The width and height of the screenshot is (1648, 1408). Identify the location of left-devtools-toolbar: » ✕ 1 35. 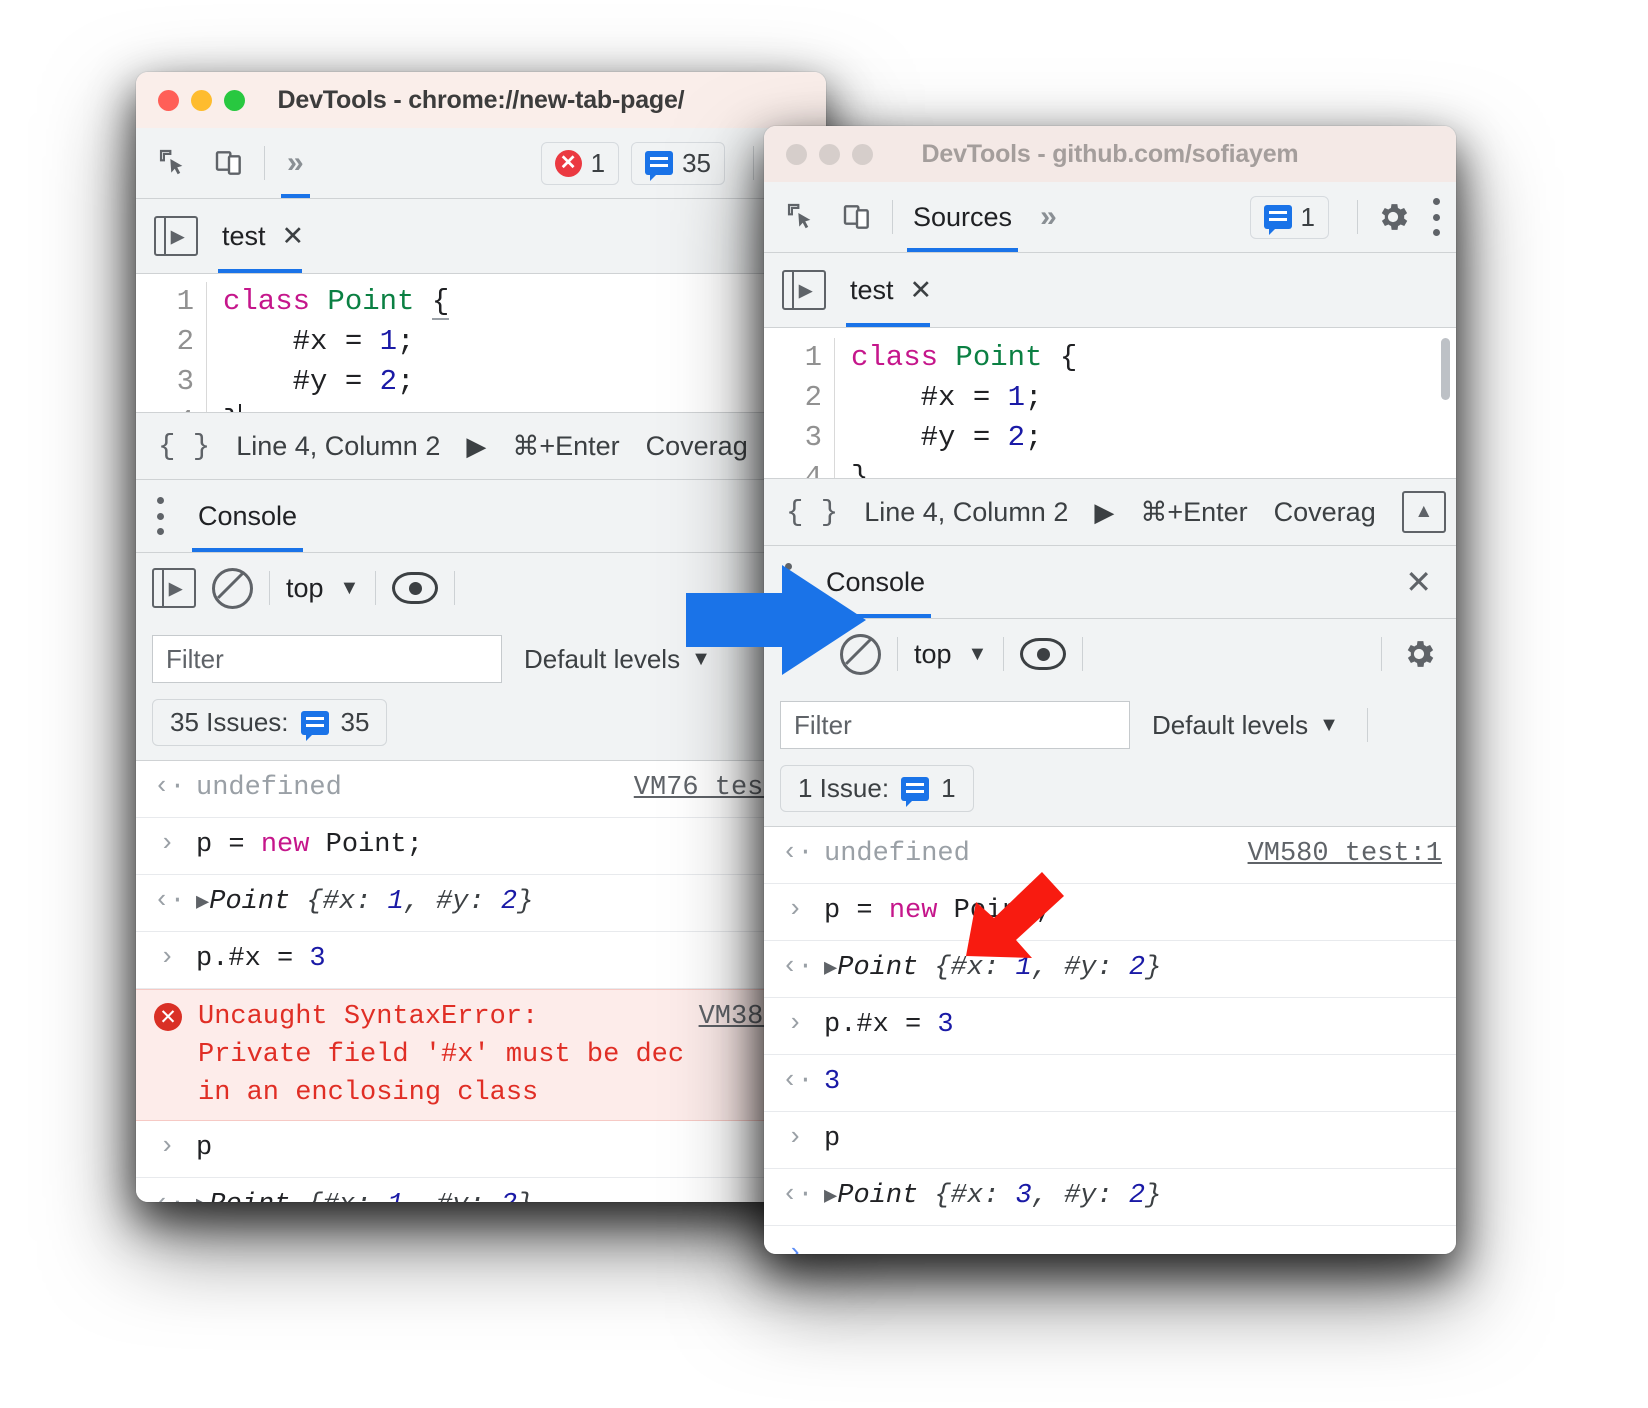
(481, 163).